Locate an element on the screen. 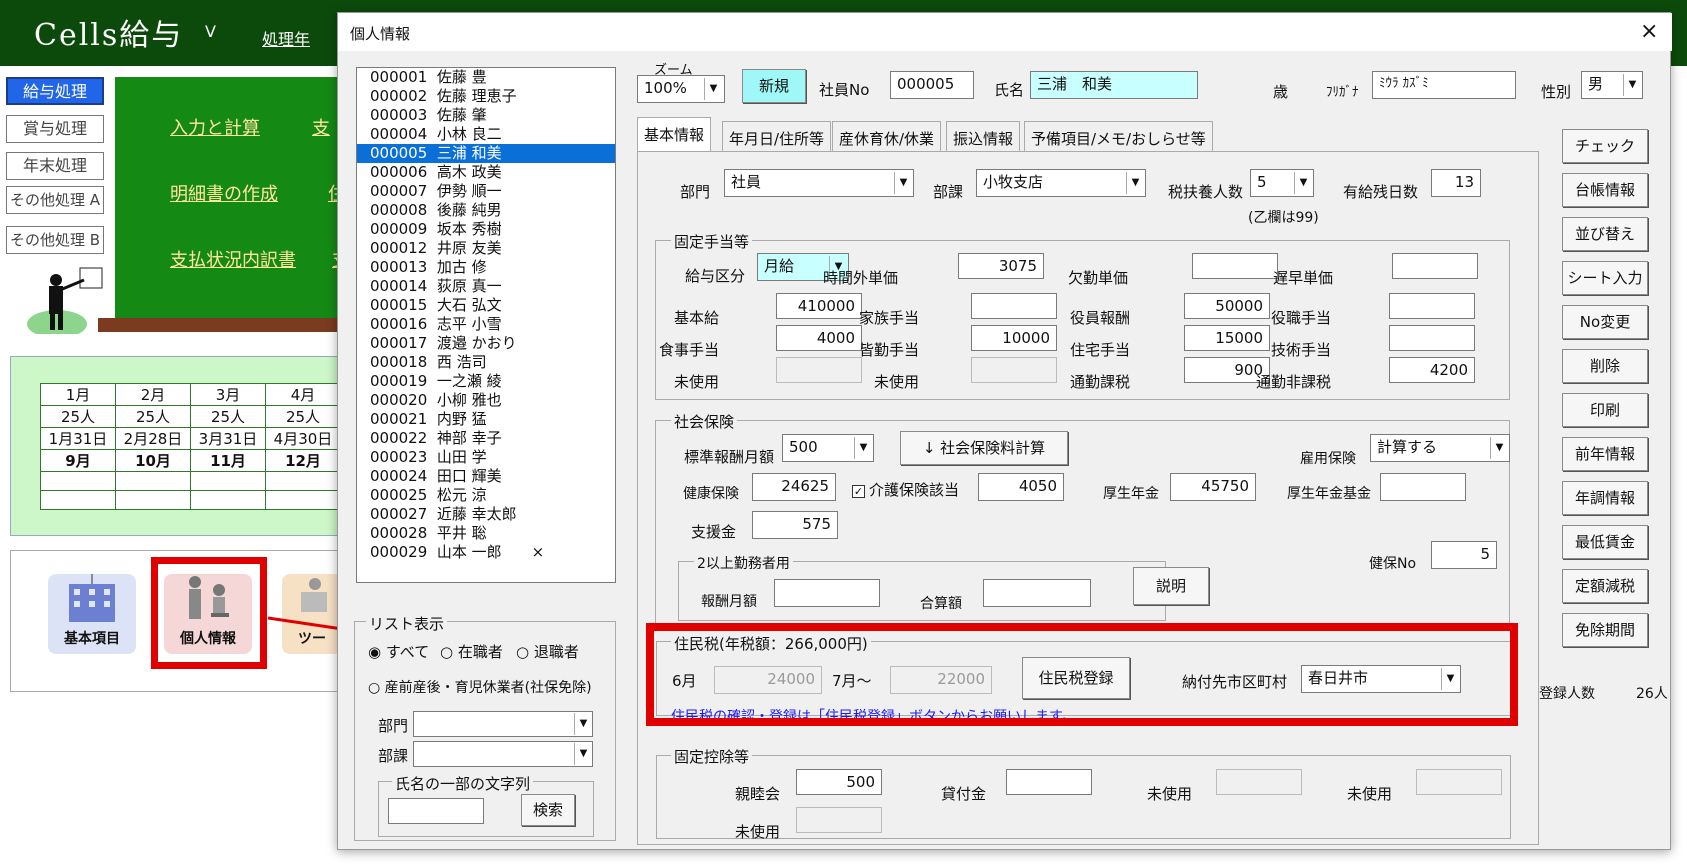  list-item: 000002 佐藤 理恵子 is located at coordinates (486, 96).